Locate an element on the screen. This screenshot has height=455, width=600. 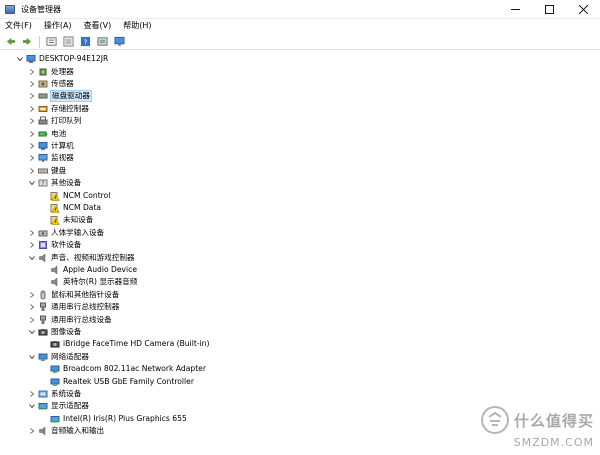
battery-icon is located at coordinates (43, 134).